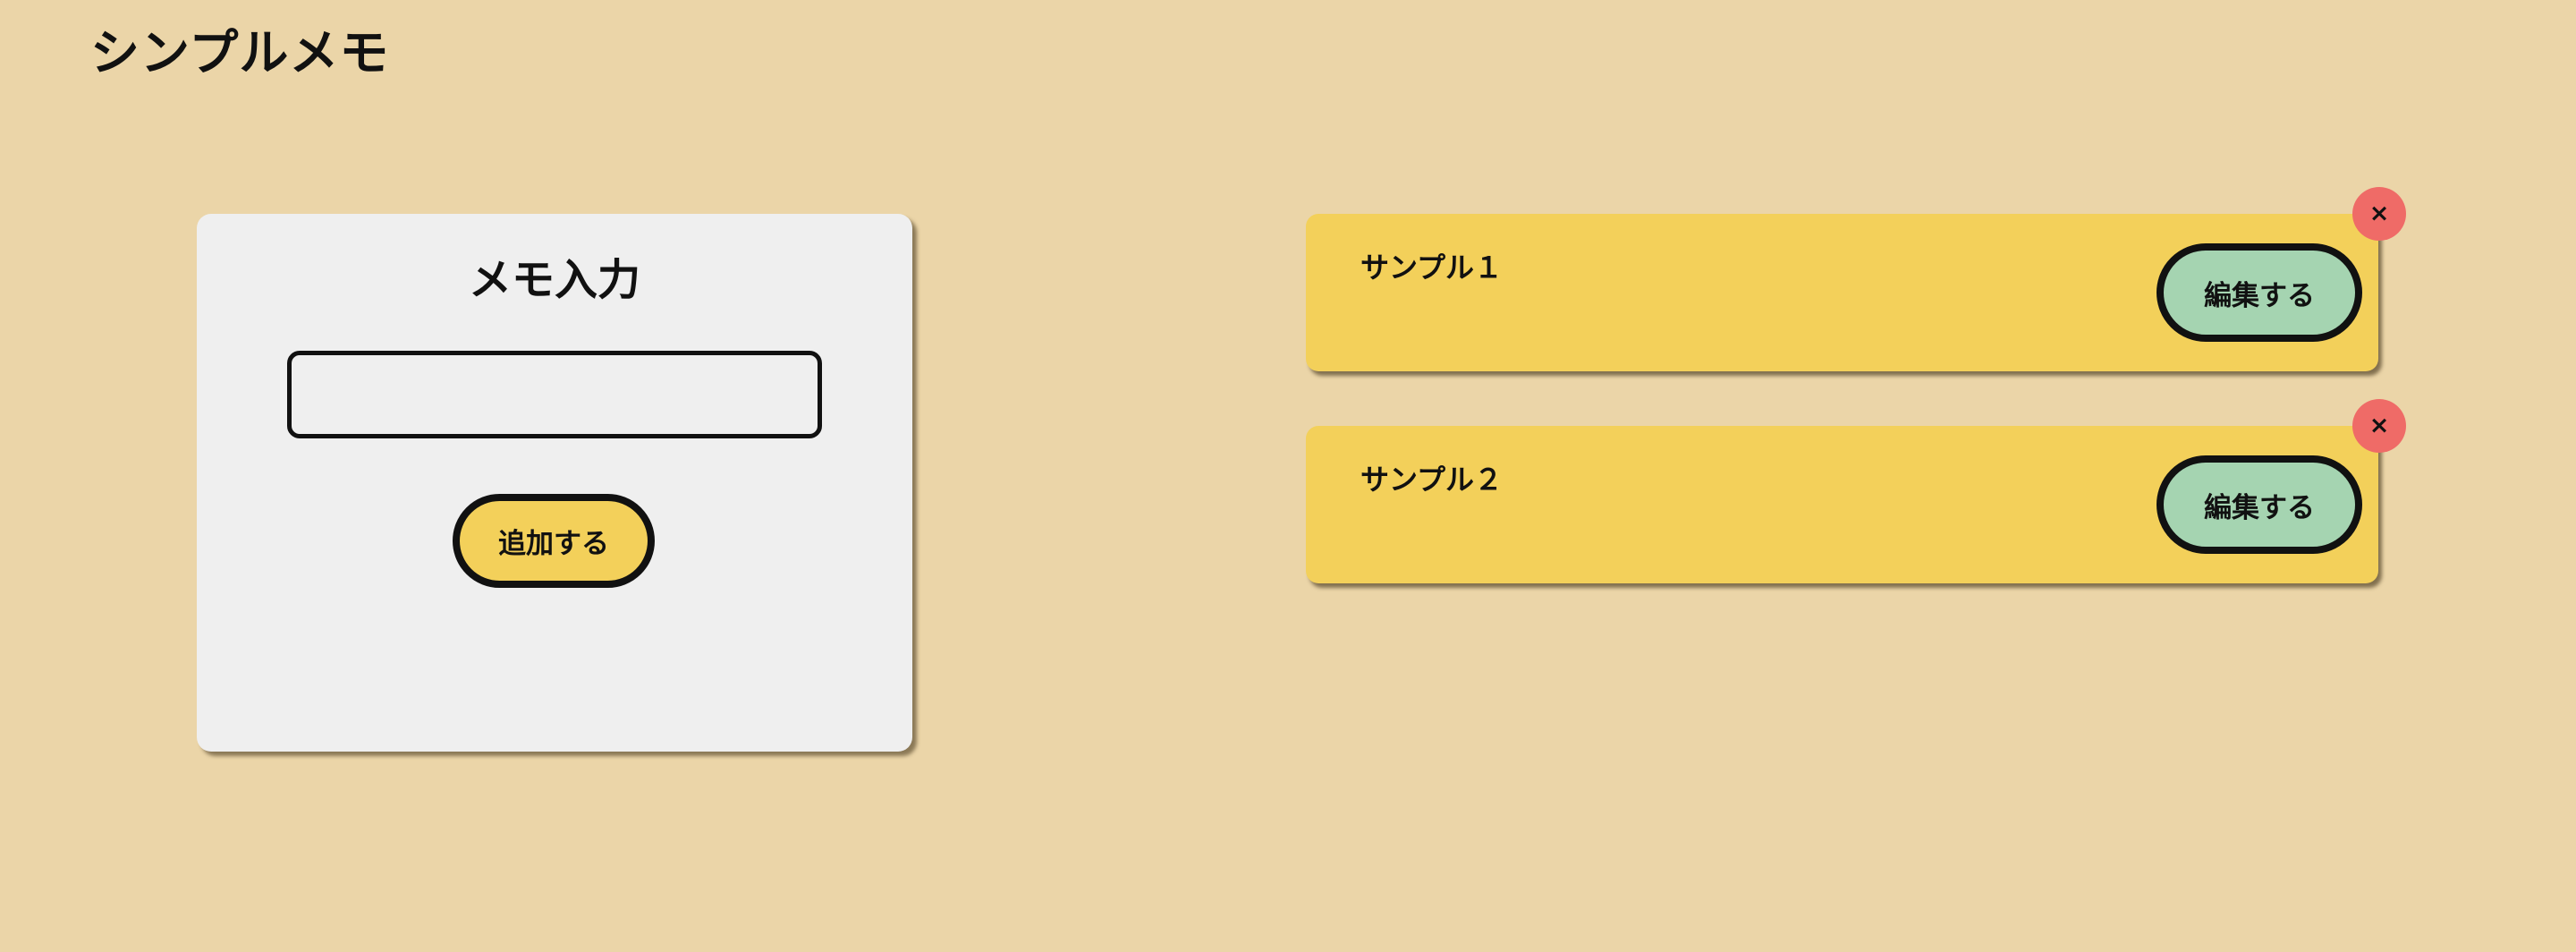 The height and width of the screenshot is (952, 2576). Describe the element at coordinates (1432, 480) in the screenshot. I see `memo-text: サンプル２` at that location.